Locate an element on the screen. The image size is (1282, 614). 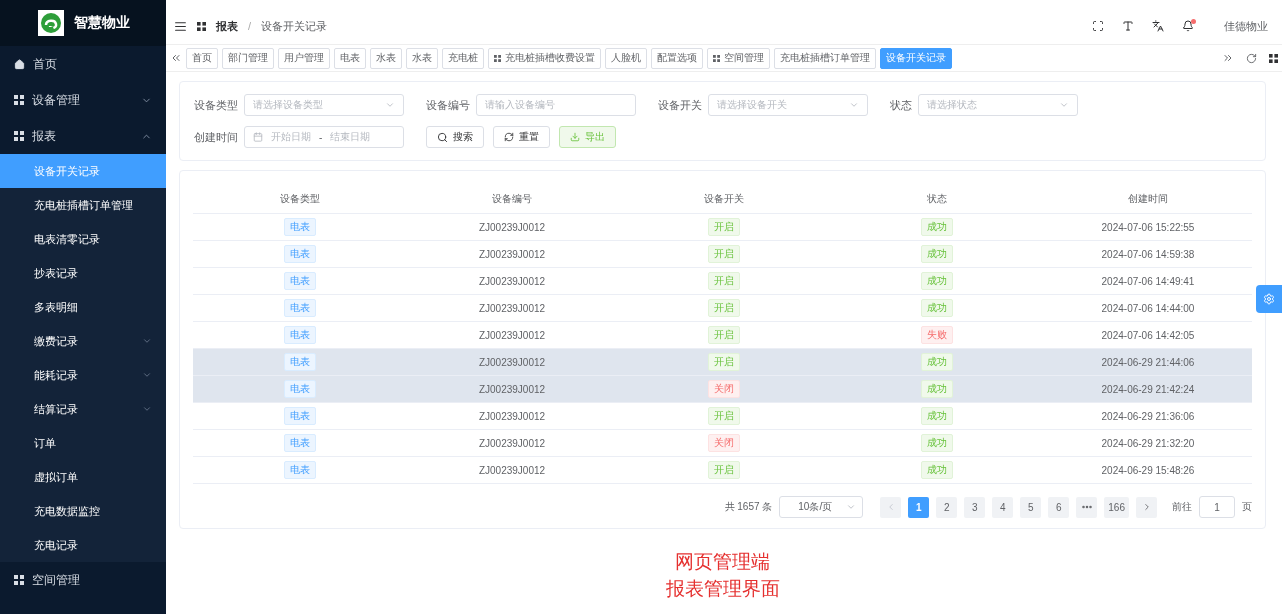
page-button: 3 is located at coordinates (975, 507).